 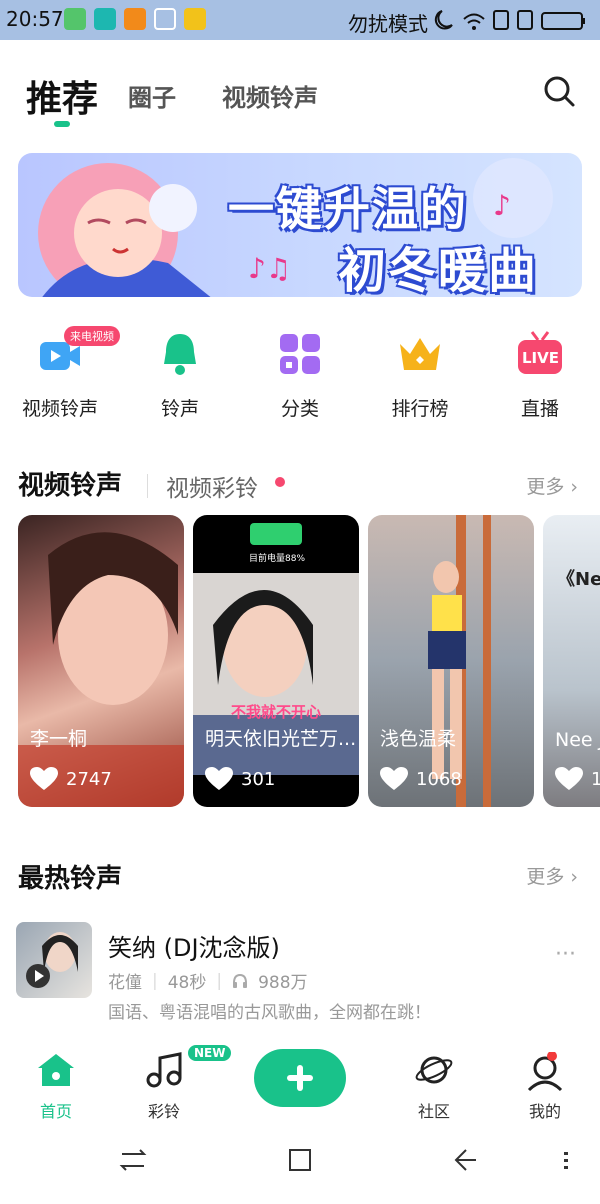 I want to click on card-likes: 1, so click(x=577, y=779).